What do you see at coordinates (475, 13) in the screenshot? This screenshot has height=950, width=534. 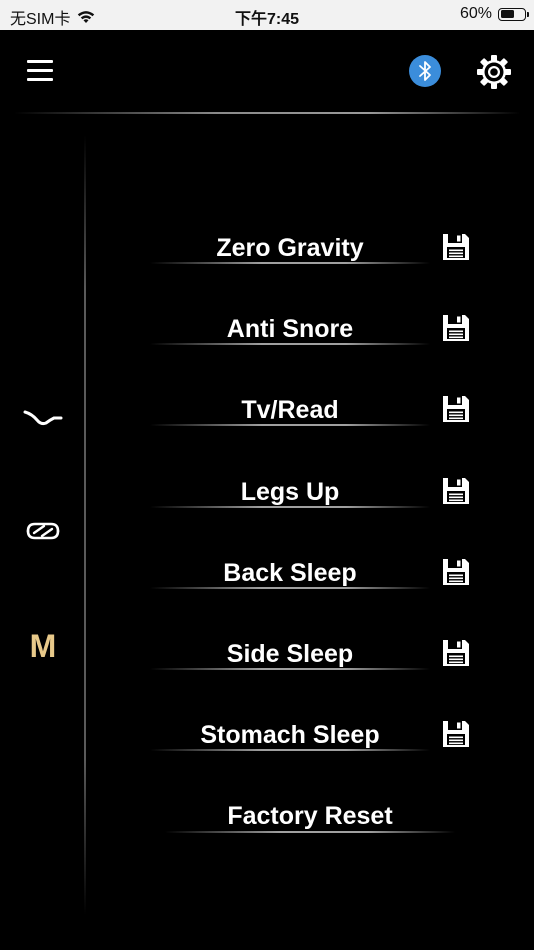 I see `battery-percent: 60%` at bounding box center [475, 13].